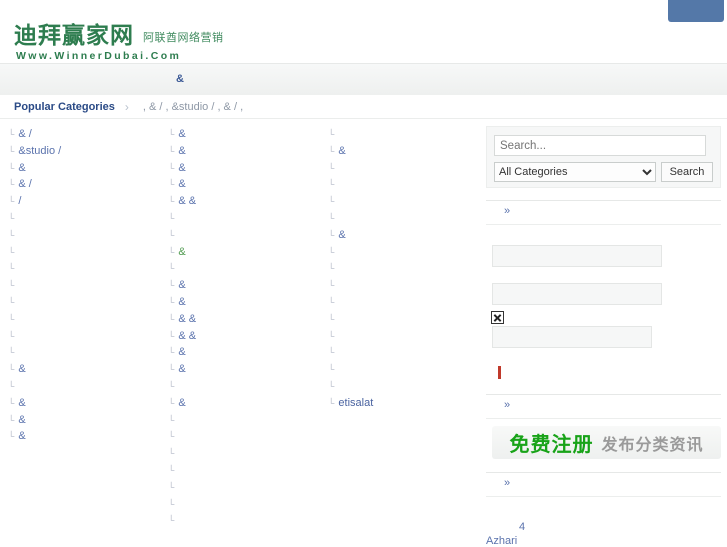  I want to click on category-column-3: └ └ & └ └ └ └ └ & └ └ └ └ └ └ └ └ └ └ etisalat, so click(408, 269).